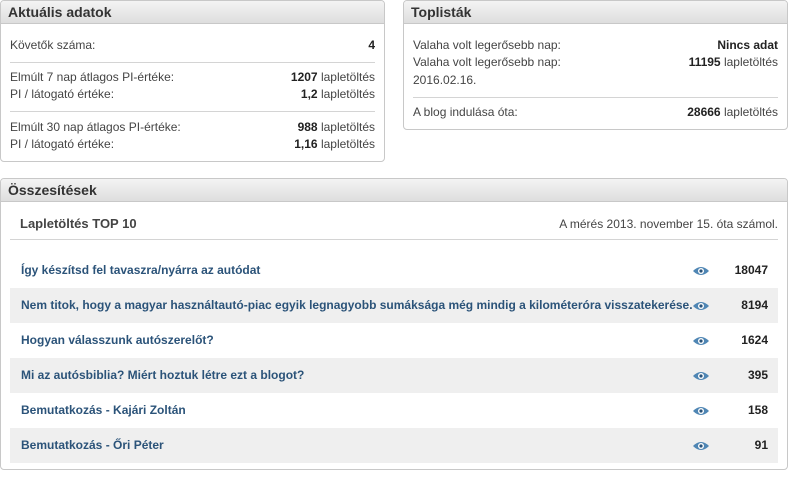 The height and width of the screenshot is (477, 789). I want to click on top10-title: Lapletöltés TOP 10, so click(78, 223).